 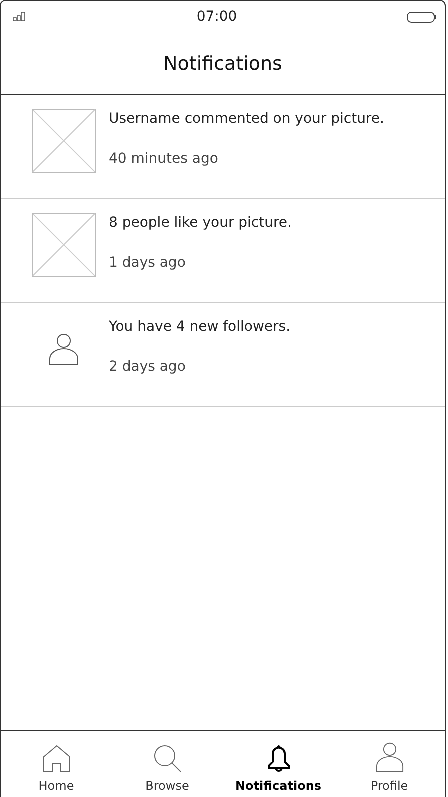 I want to click on person-icon, so click(x=64, y=349).